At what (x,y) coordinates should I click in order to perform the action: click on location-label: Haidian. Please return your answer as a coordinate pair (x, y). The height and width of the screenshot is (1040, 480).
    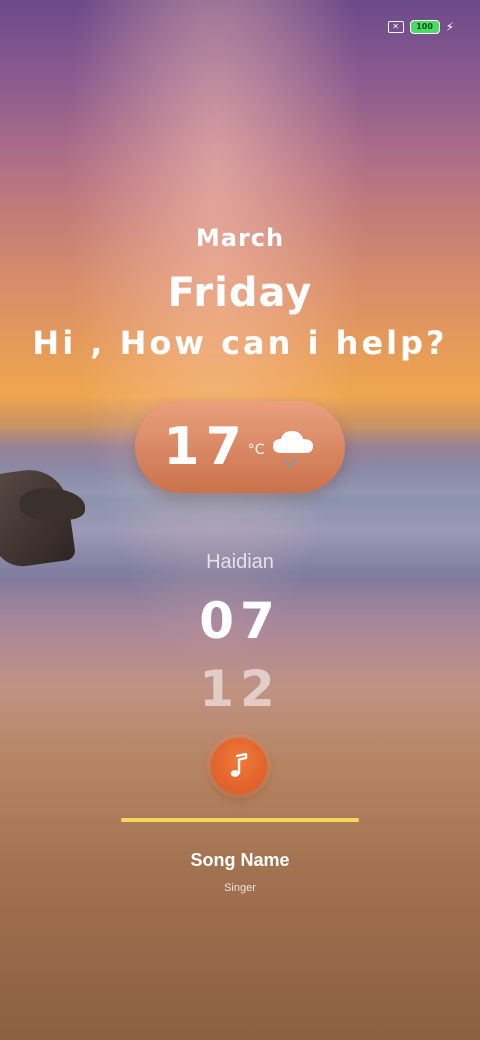
    Looking at the image, I should click on (240, 562).